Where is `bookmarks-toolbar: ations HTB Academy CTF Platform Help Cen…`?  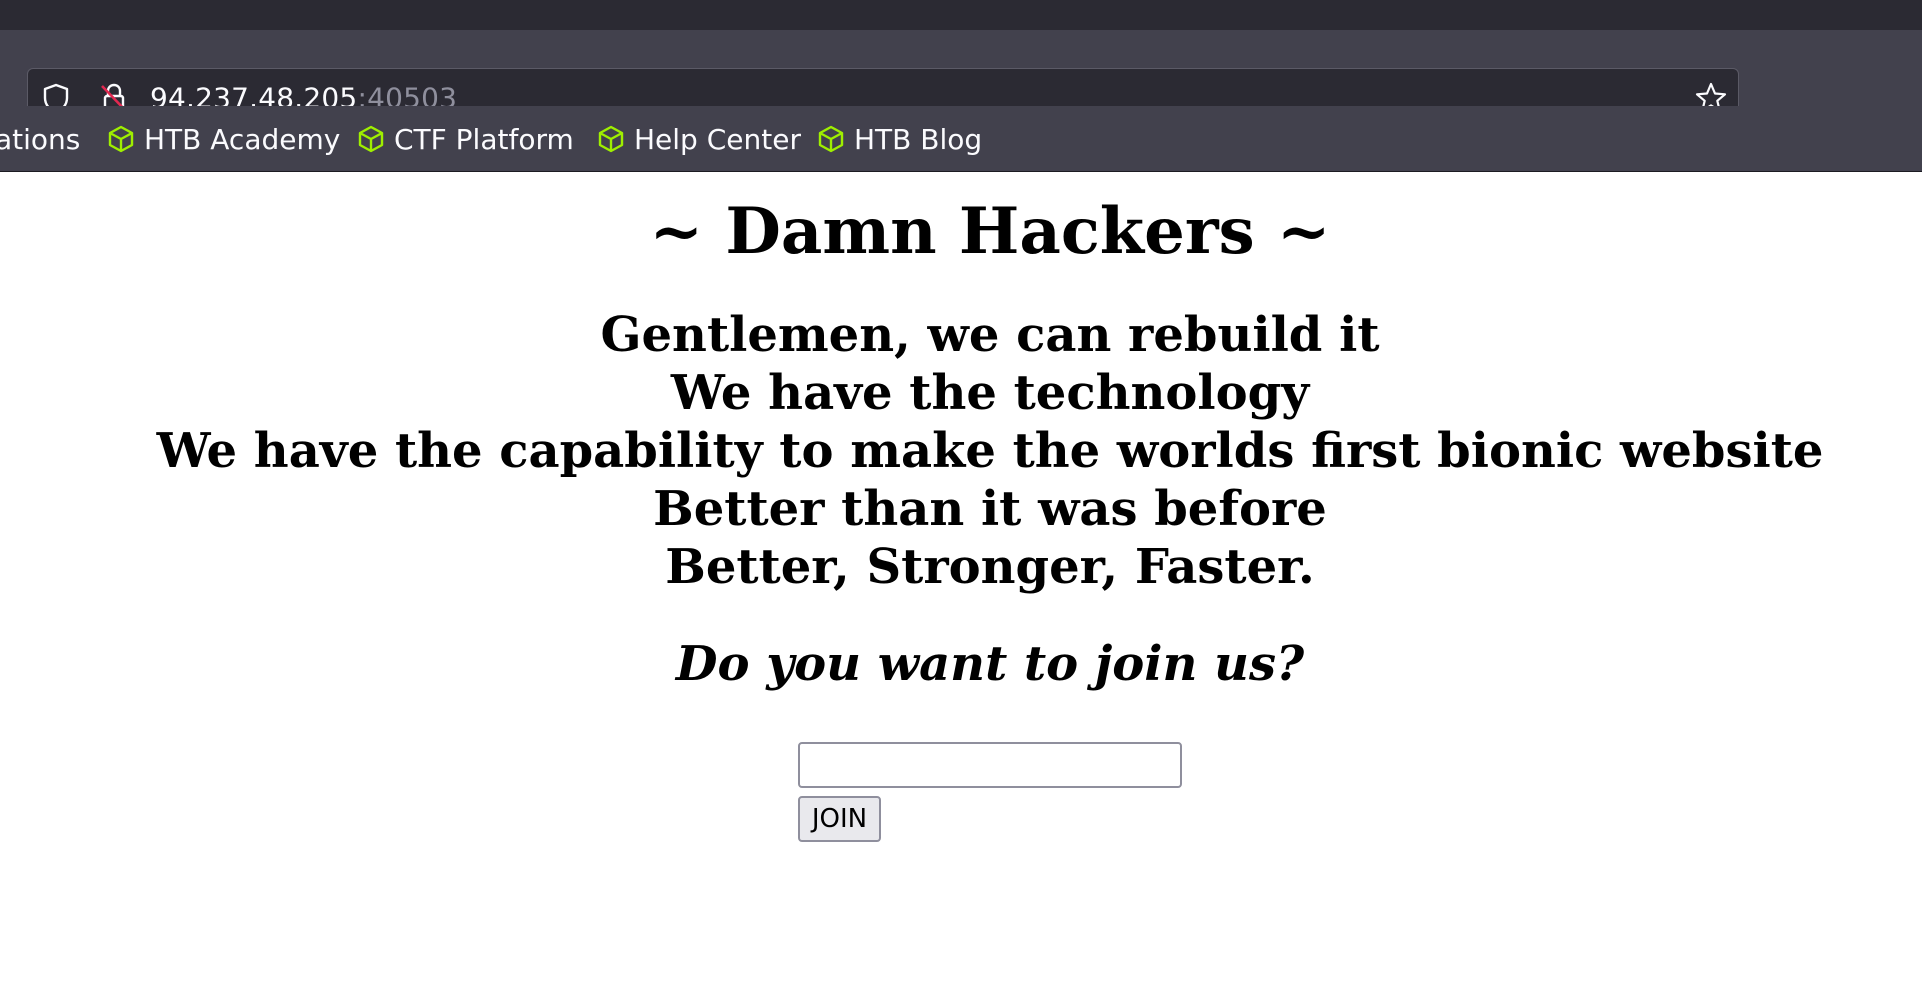 bookmarks-toolbar: ations HTB Academy CTF Platform Help Cen… is located at coordinates (961, 139).